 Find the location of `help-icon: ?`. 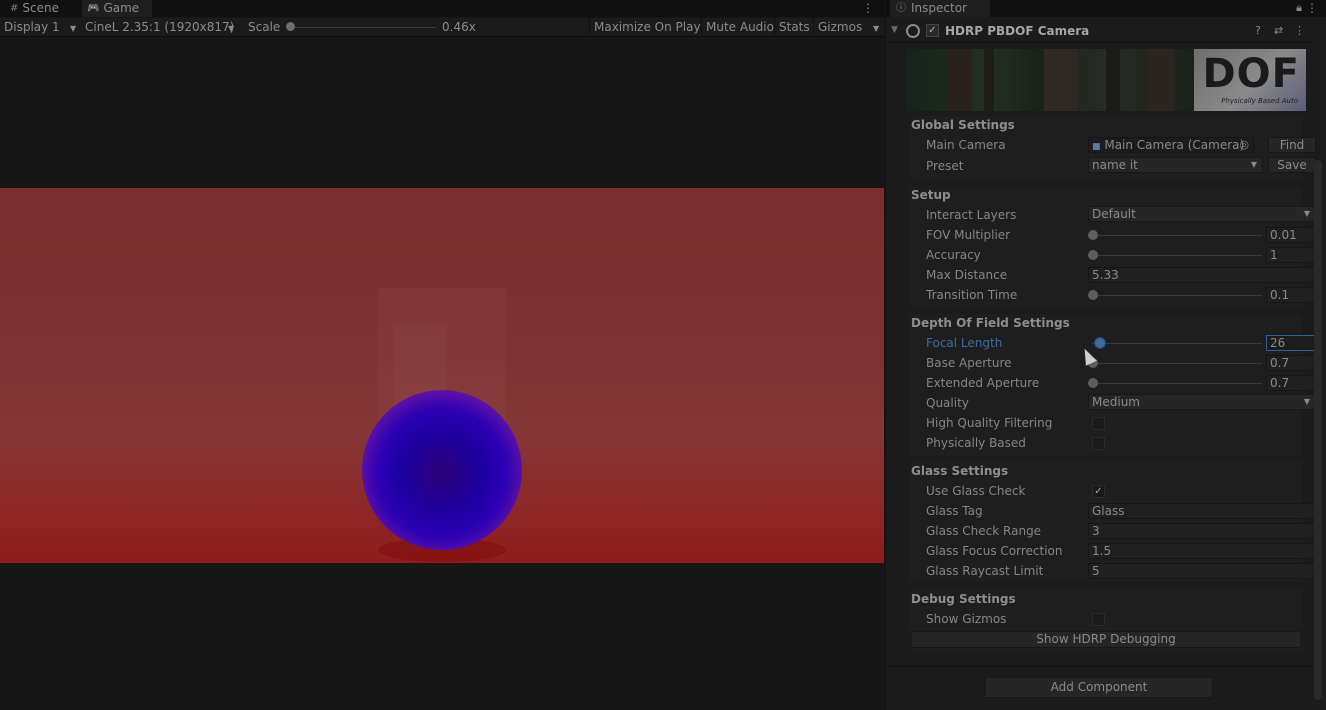

help-icon: ? is located at coordinates (1258, 30).